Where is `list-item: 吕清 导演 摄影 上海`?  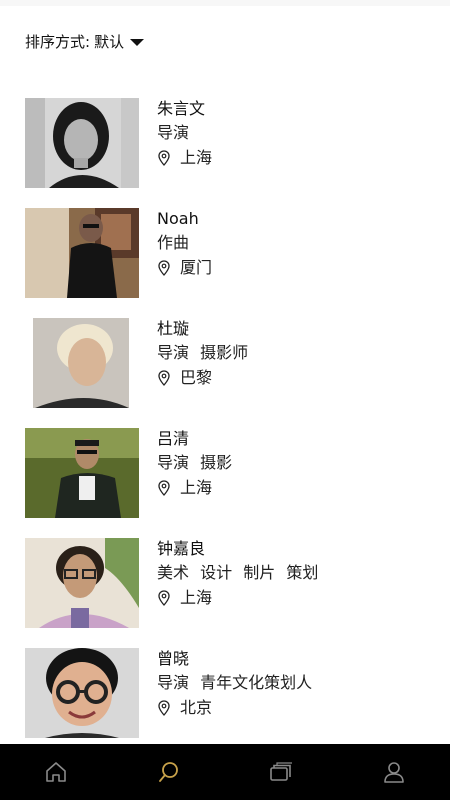
list-item: 吕清 导演 摄影 上海 is located at coordinates (225, 473).